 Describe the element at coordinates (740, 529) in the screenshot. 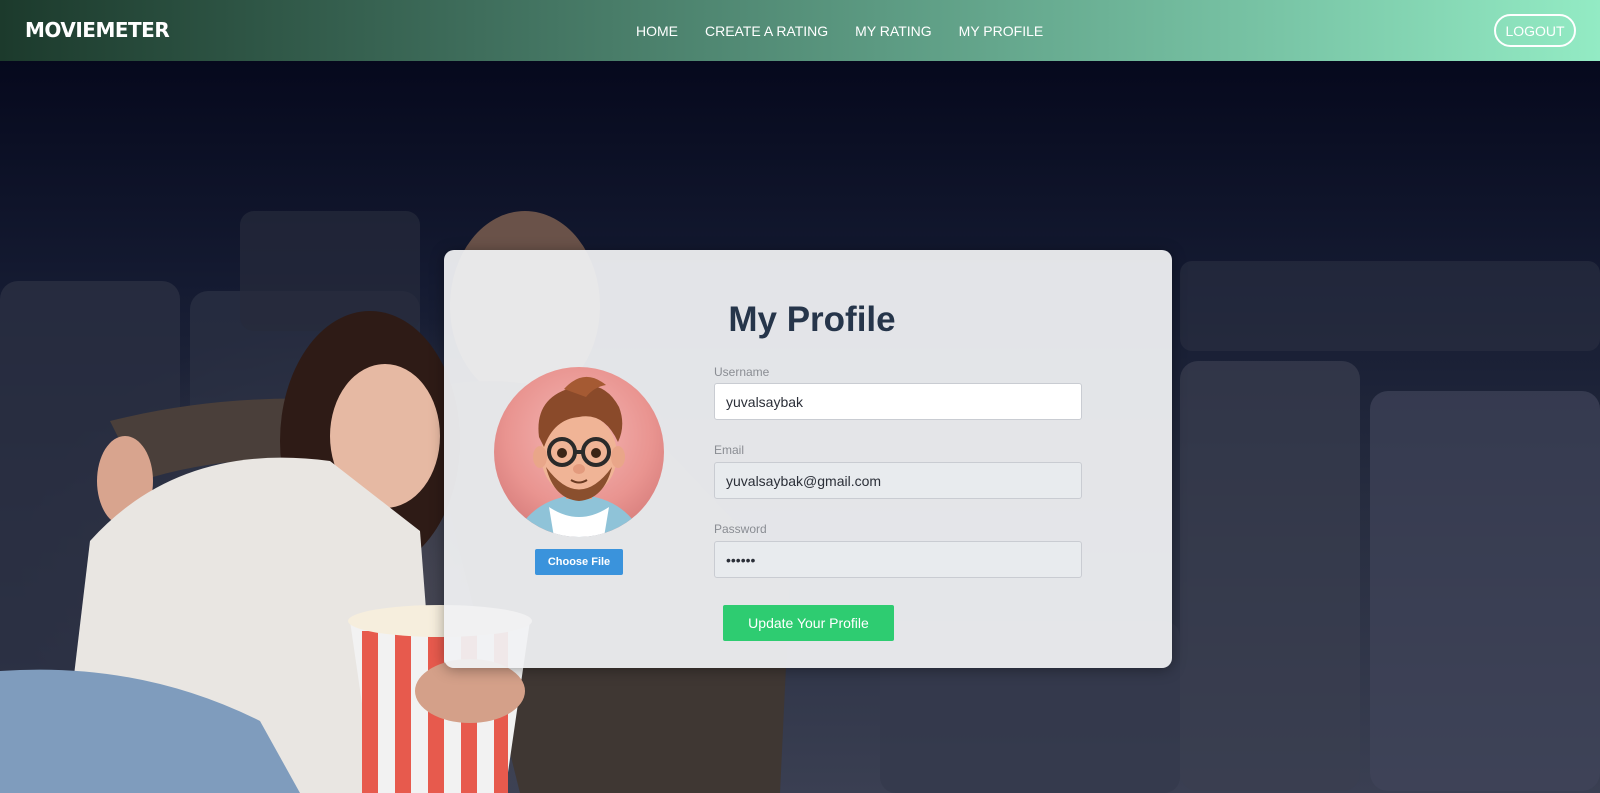

I see `password-label: Password` at that location.